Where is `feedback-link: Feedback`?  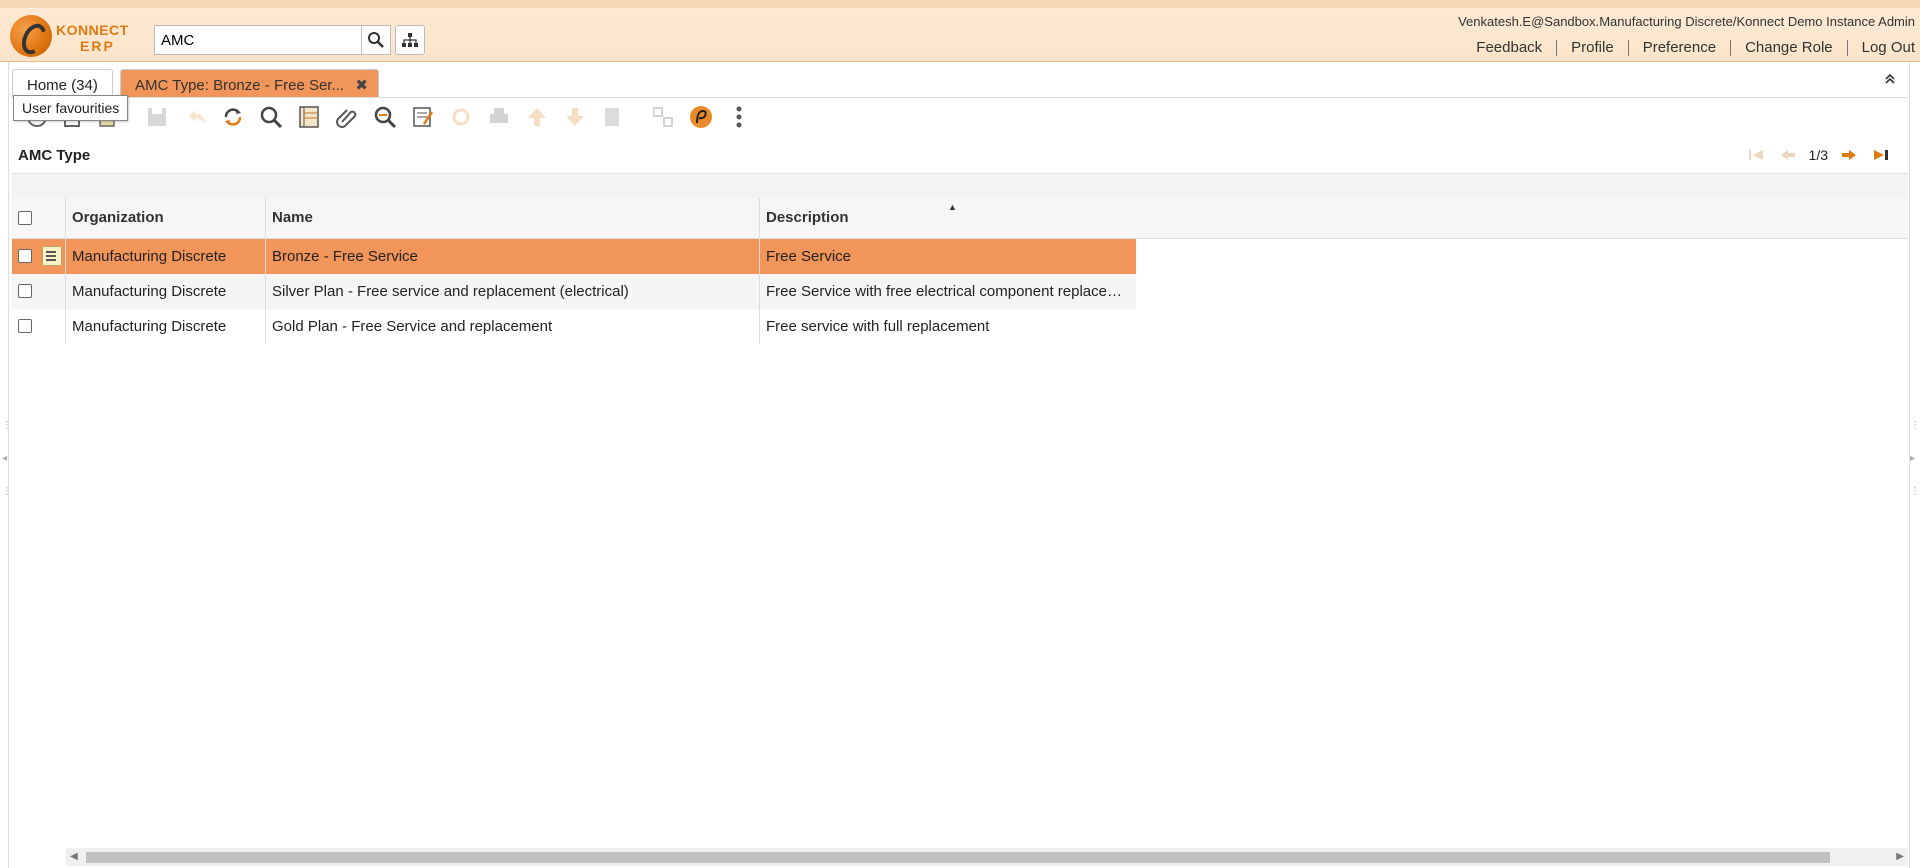
feedback-link: Feedback is located at coordinates (1509, 48).